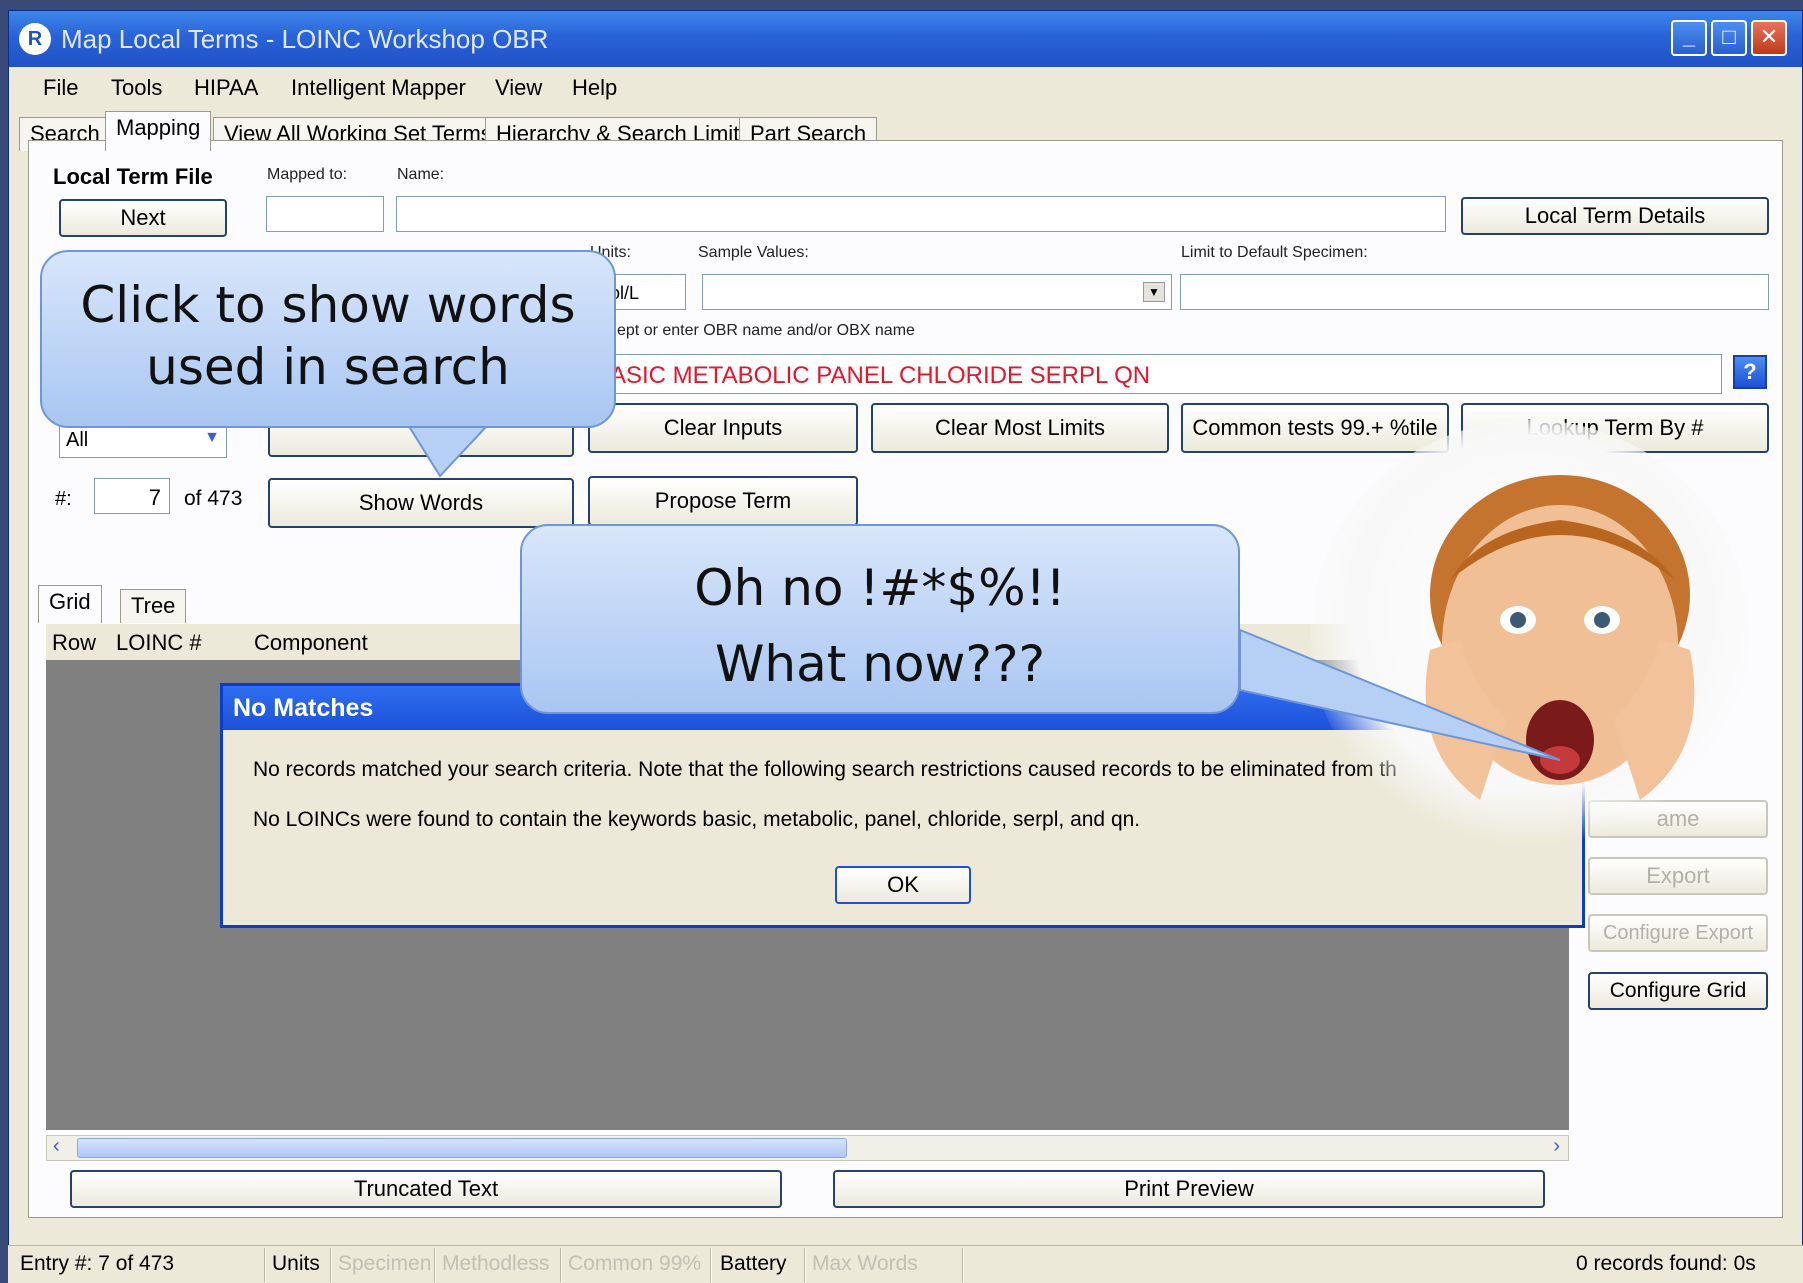  Describe the element at coordinates (328, 367) in the screenshot. I see `show-words-callout-line2: used in search` at that location.